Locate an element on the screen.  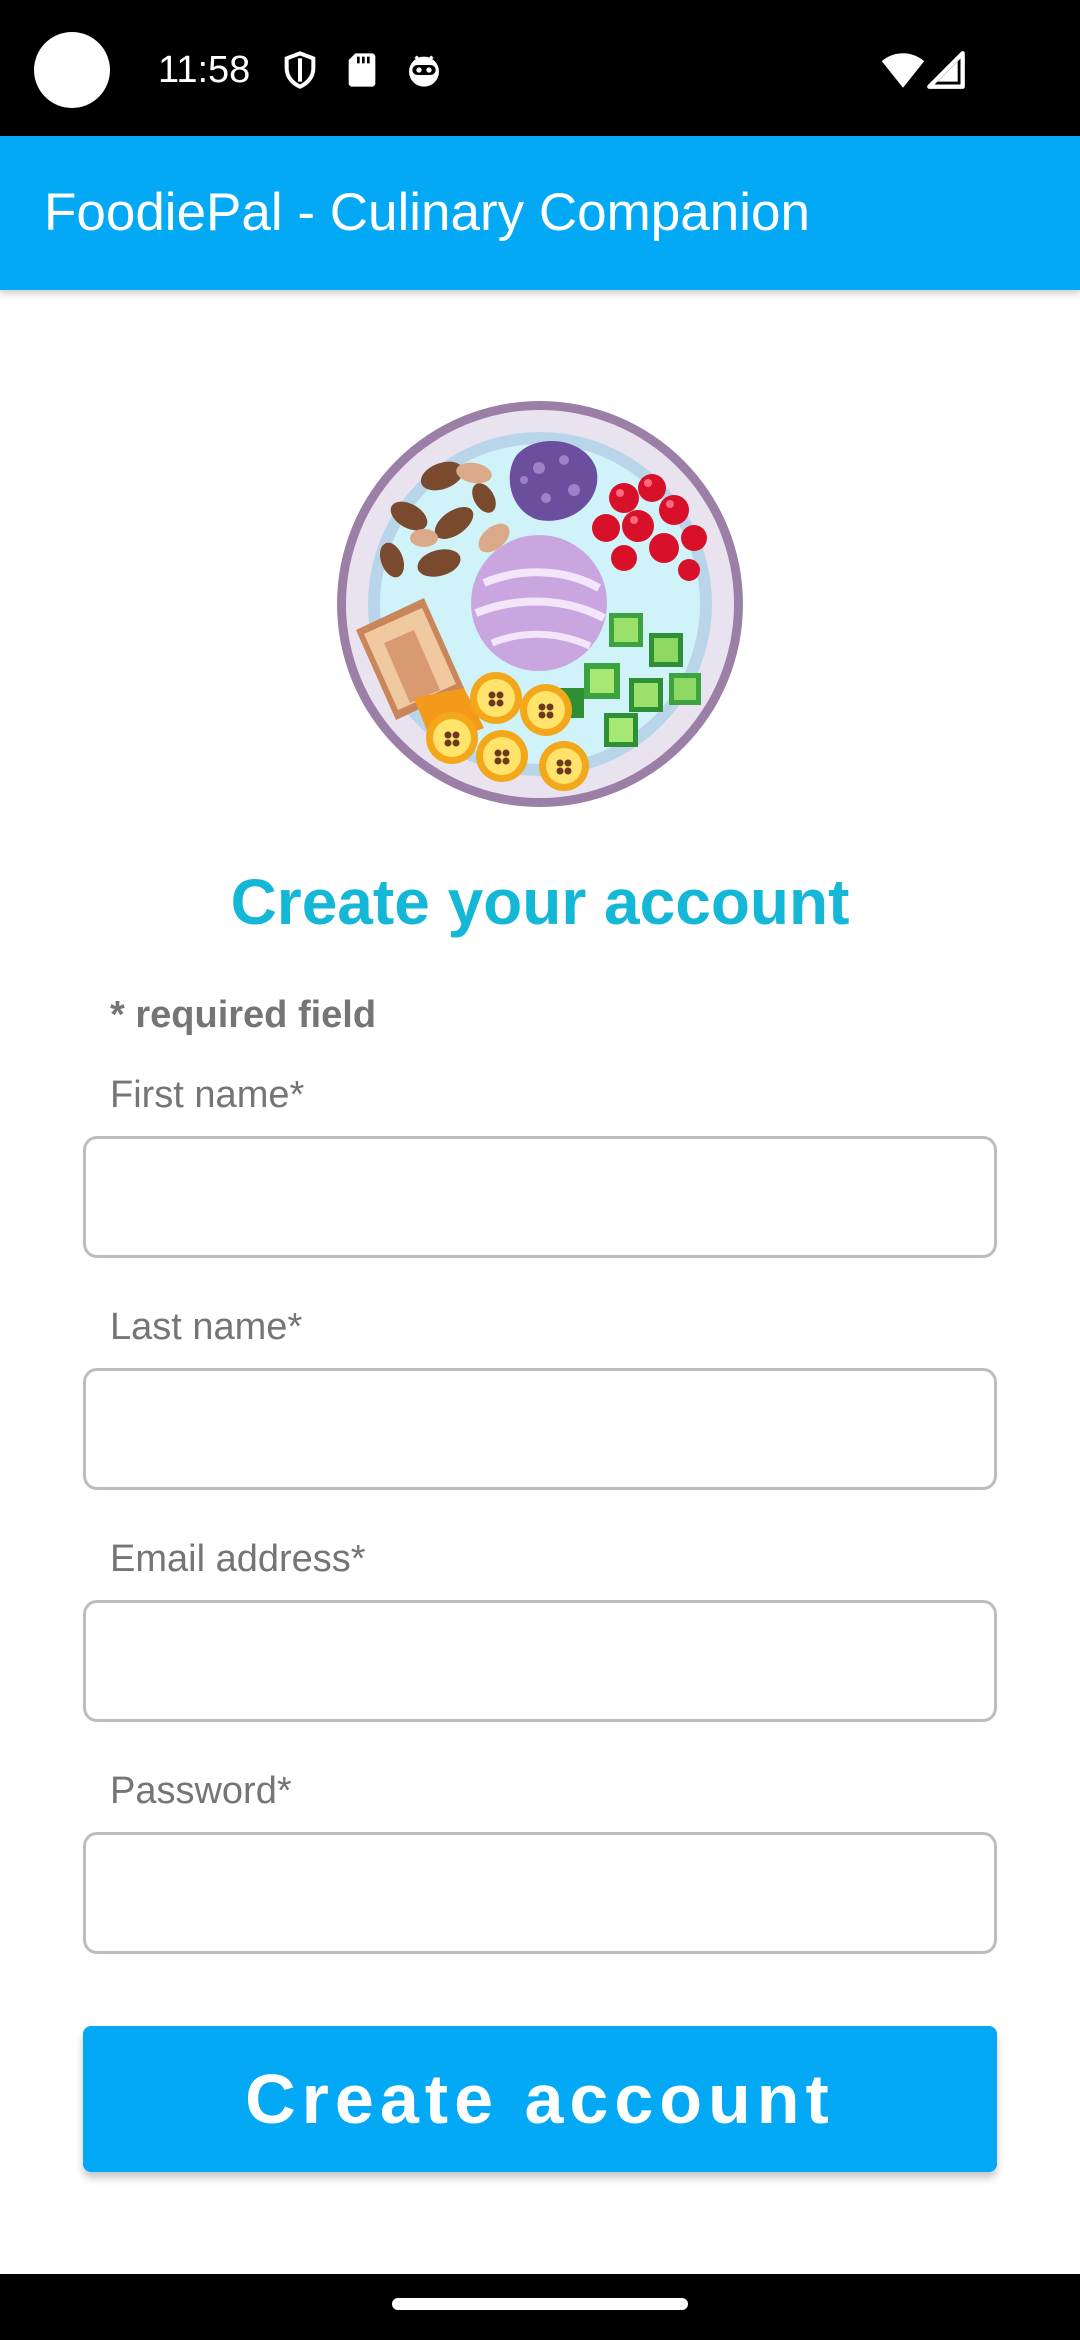
navigation-bar is located at coordinates (540, 2307).